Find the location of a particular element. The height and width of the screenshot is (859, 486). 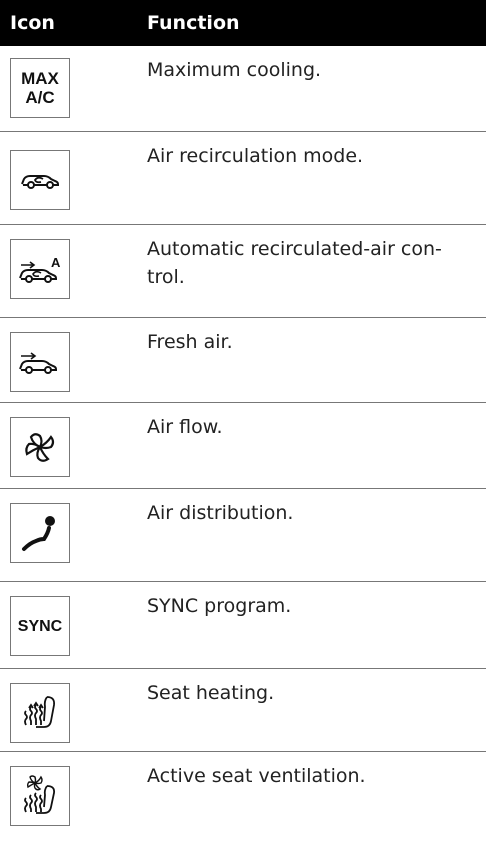

fresh-air-icon is located at coordinates (40, 362).